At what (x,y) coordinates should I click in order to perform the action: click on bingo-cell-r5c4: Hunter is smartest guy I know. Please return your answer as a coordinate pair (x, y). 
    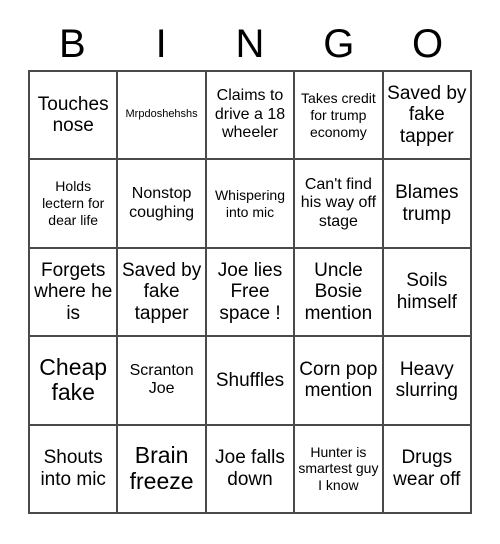
    Looking at the image, I should click on (339, 469).